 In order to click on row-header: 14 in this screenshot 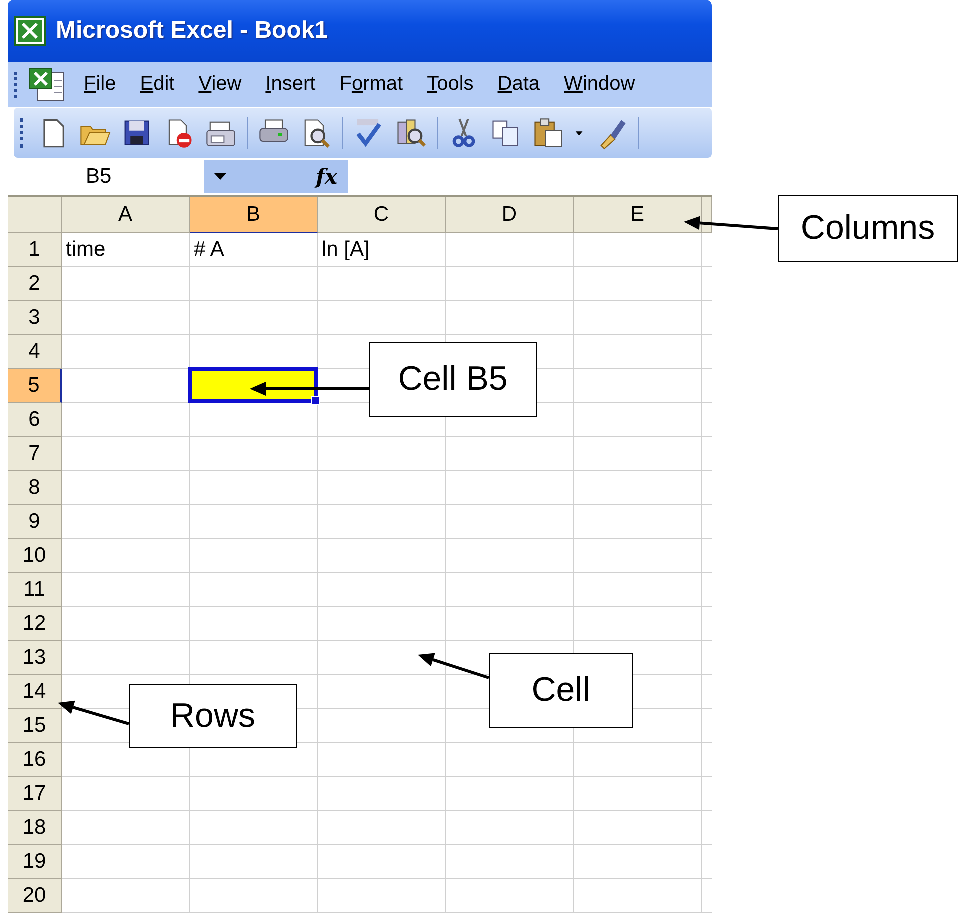, I will do `click(35, 692)`.